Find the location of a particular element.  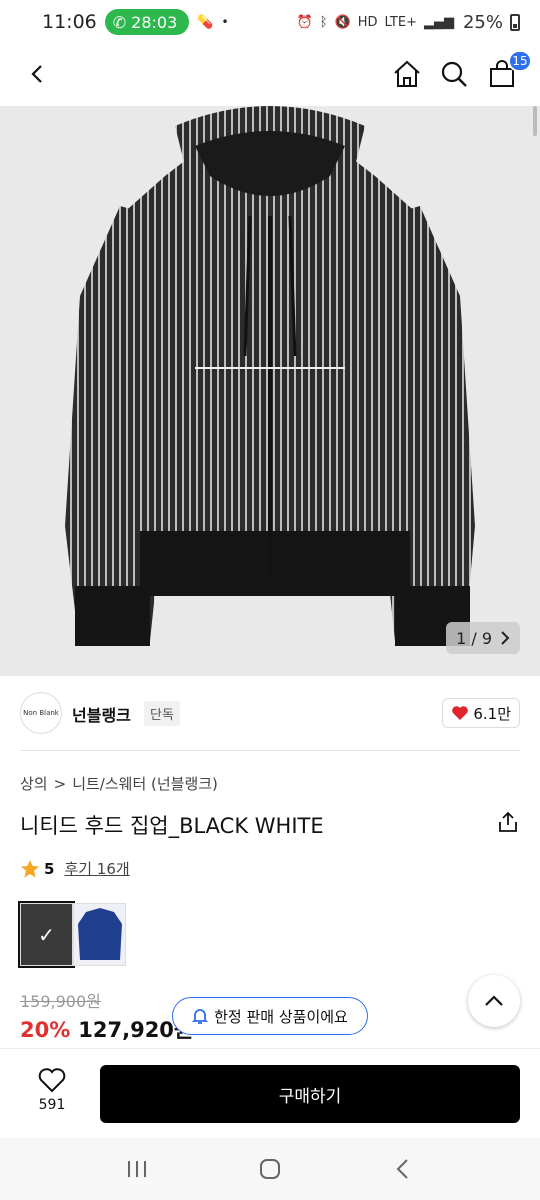

image-scrollbar is located at coordinates (535, 121).